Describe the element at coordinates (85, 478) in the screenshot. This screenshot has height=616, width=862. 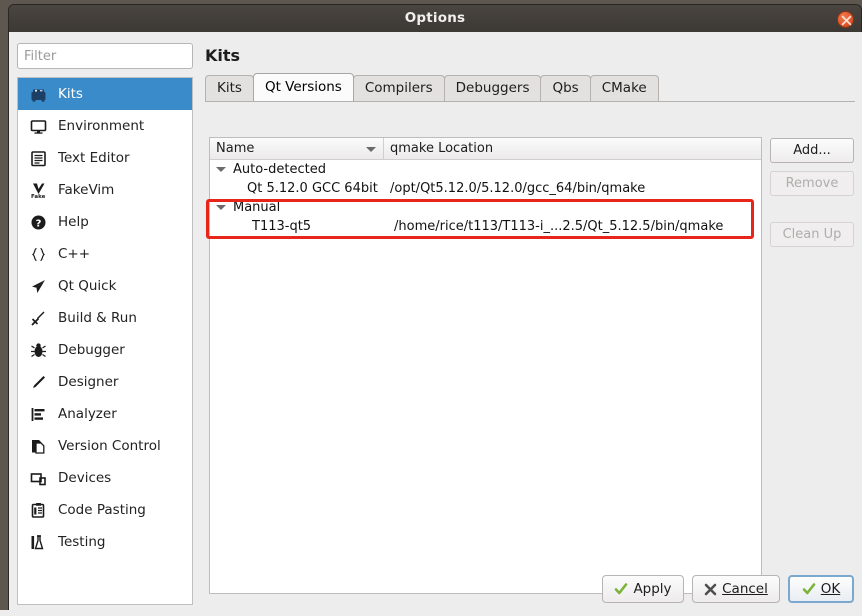
I see `sidebar-item-label: Devices` at that location.